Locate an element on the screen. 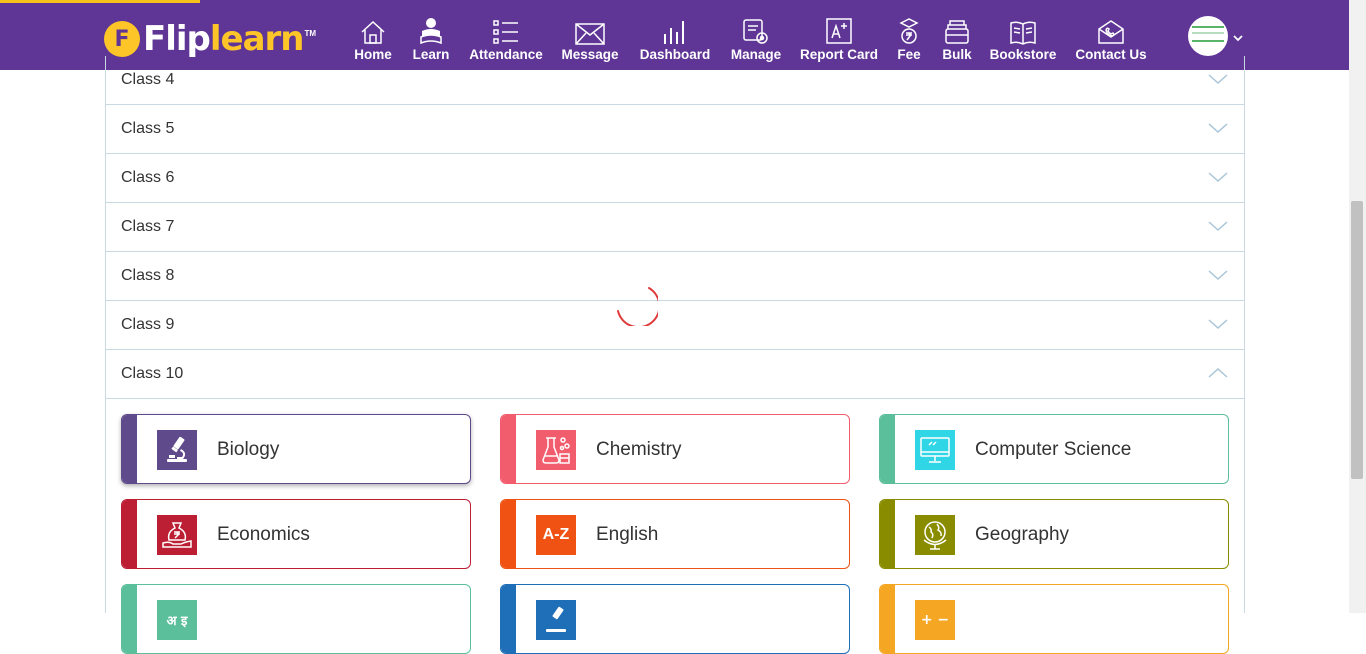 Image resolution: width=1366 pixels, height=654 pixels. class-row-6: Class 6 is located at coordinates (675, 178).